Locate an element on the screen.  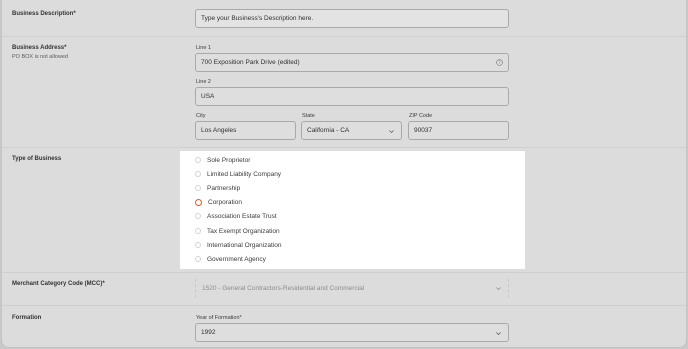
radio-option-association-estate-trust: Association Estate Trust is located at coordinates (236, 216).